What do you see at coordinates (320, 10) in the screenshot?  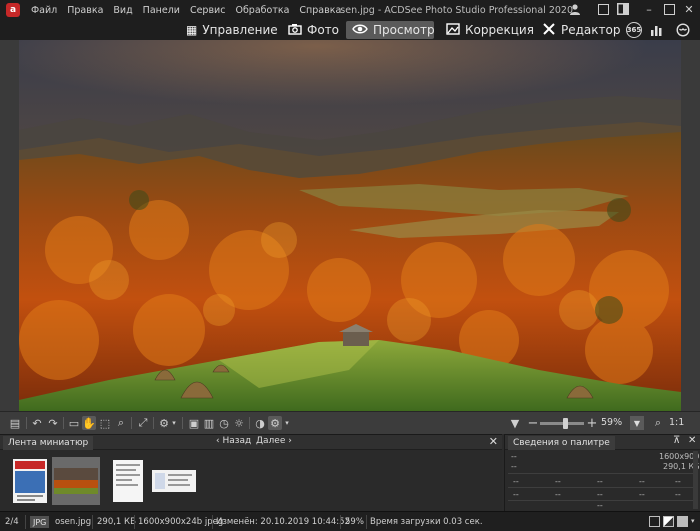 I see `menu-help: Справка` at bounding box center [320, 10].